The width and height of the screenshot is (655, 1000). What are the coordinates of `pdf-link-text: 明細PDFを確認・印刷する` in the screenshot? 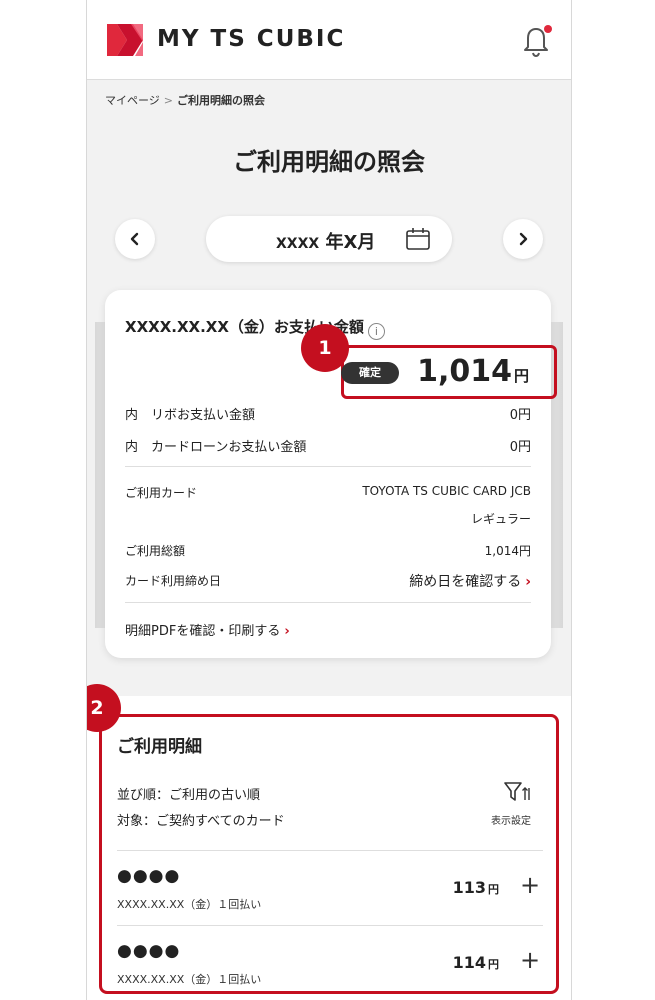 It's located at (203, 631).